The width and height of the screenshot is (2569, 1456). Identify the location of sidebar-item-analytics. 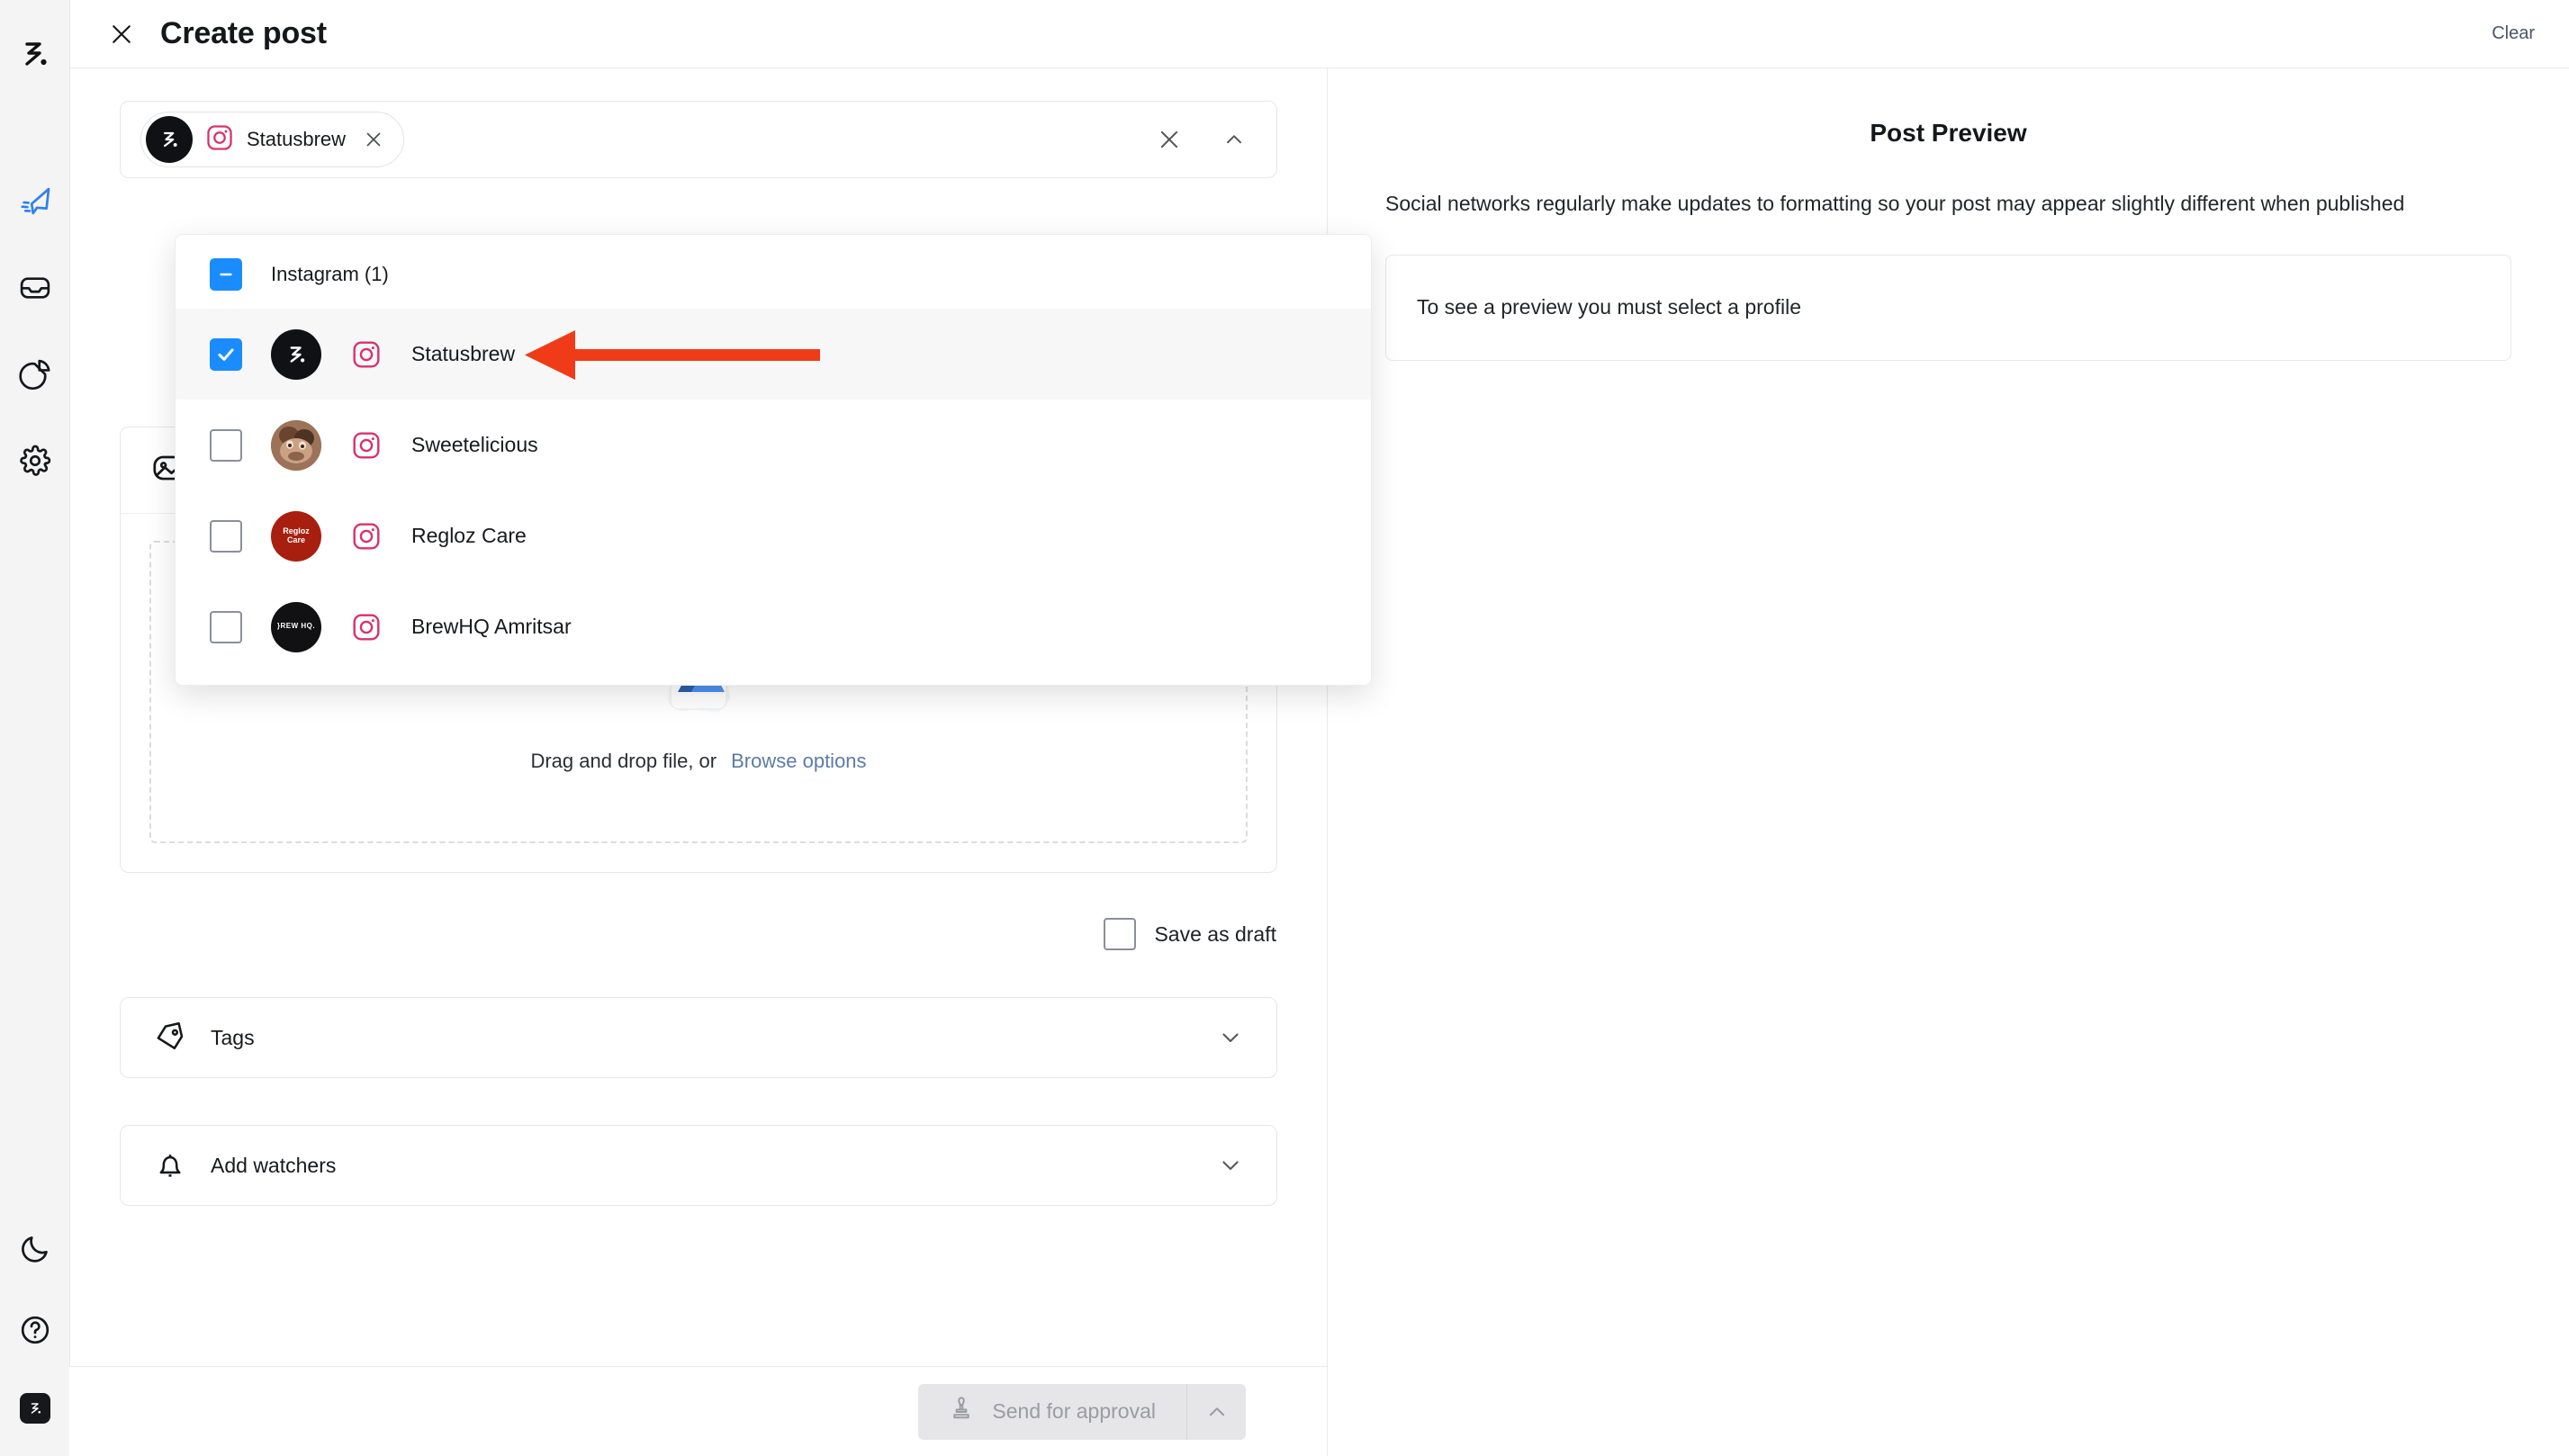
(35, 374).